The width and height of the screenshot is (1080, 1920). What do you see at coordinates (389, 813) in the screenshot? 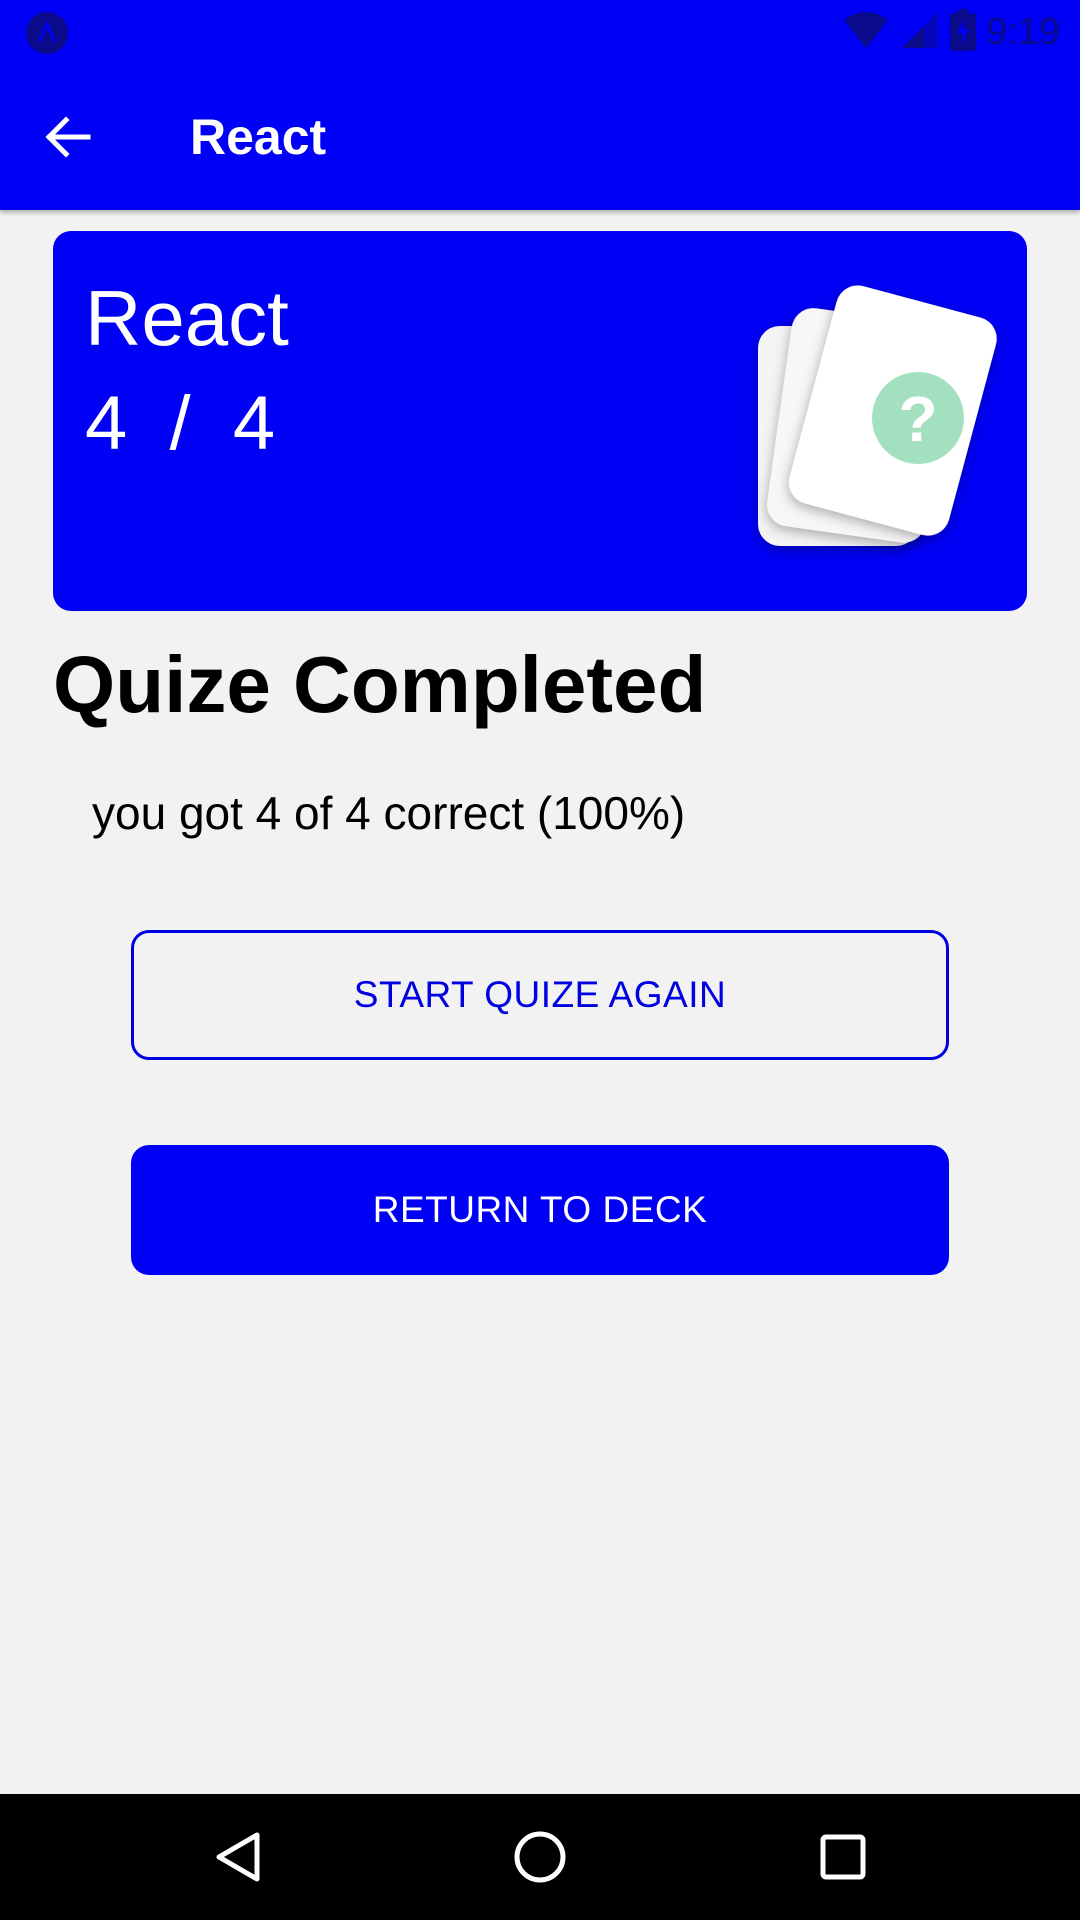
I see `result-summary: you got 4 of 4 correct (100%)` at bounding box center [389, 813].